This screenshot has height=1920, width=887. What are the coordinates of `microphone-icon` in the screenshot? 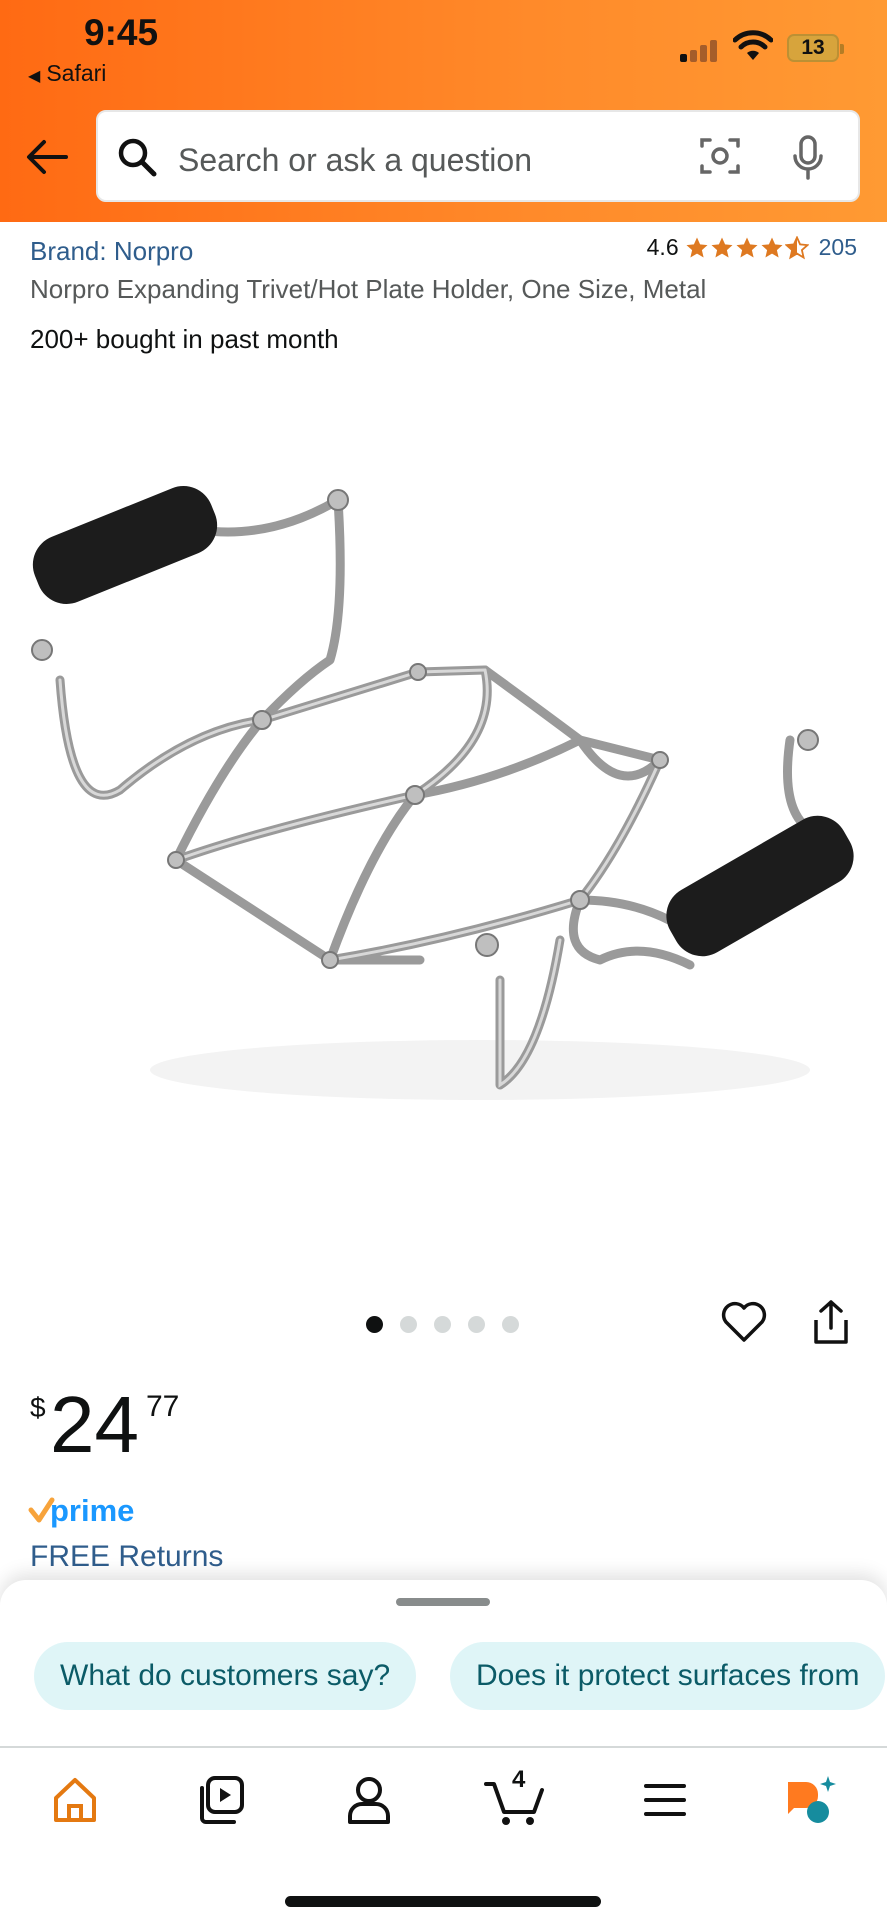 It's located at (808, 158).